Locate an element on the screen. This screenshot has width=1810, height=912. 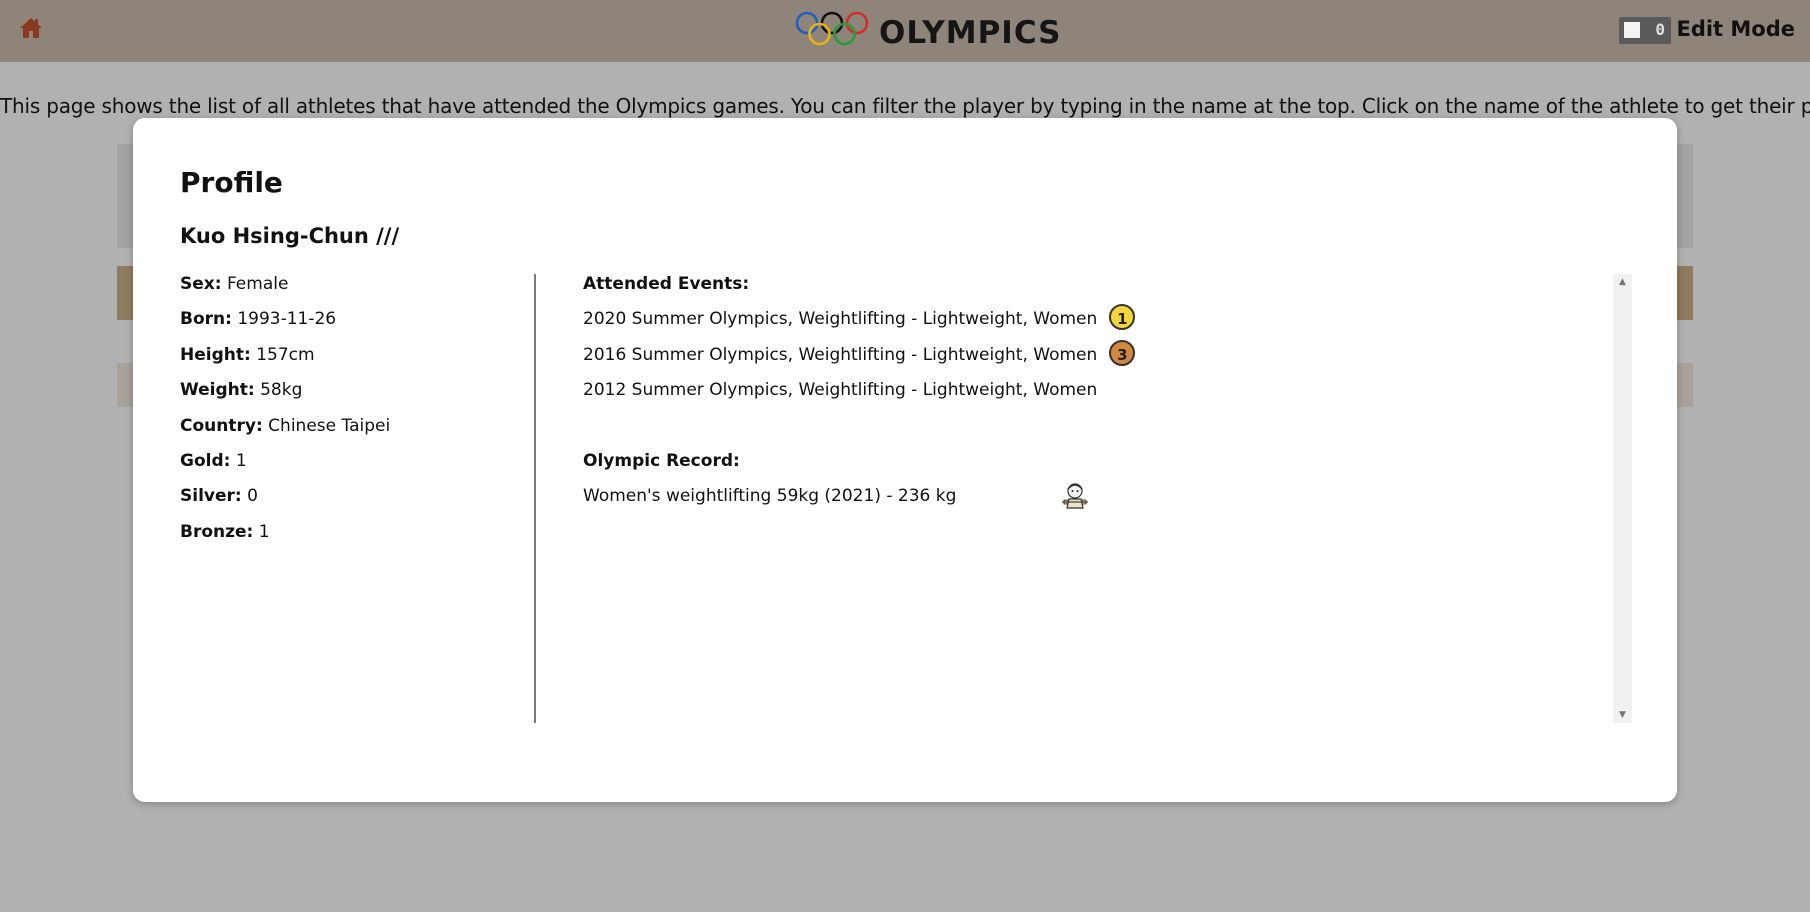
stat-value: Female is located at coordinates (257, 284).